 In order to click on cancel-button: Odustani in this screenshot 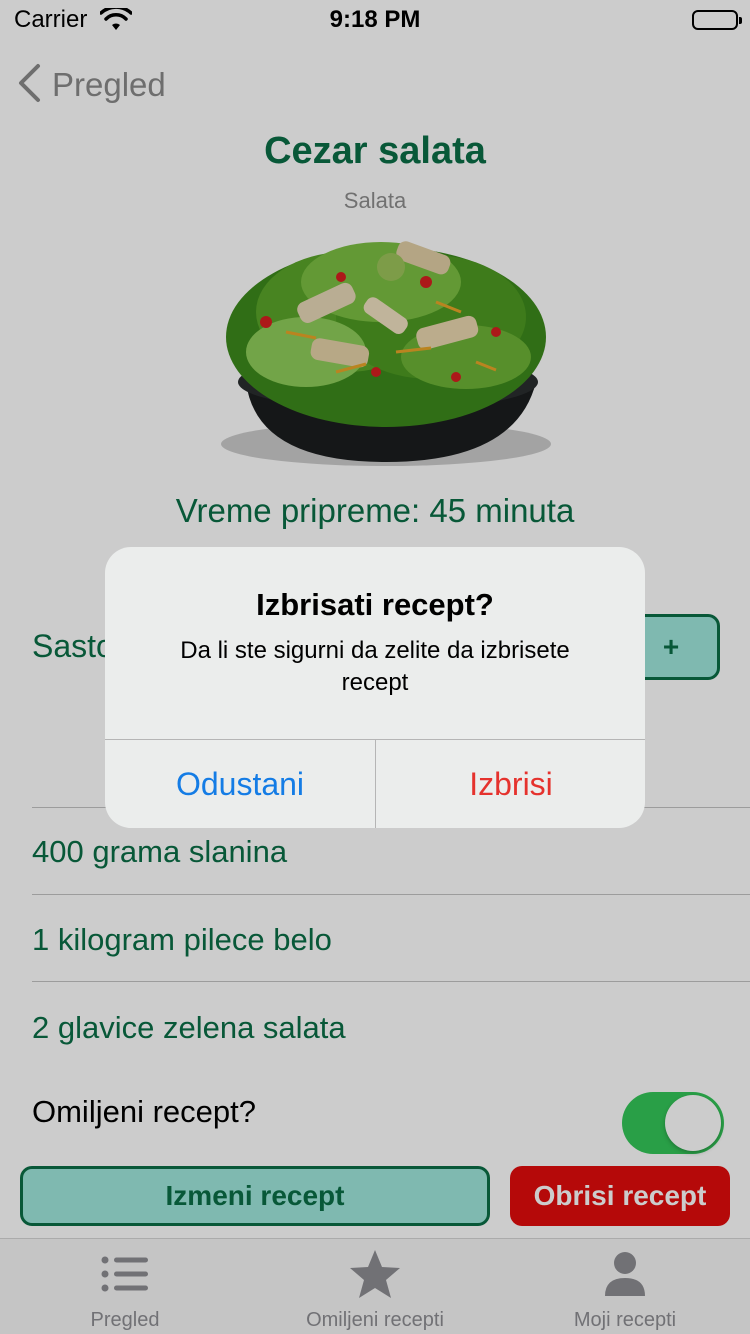, I will do `click(240, 784)`.